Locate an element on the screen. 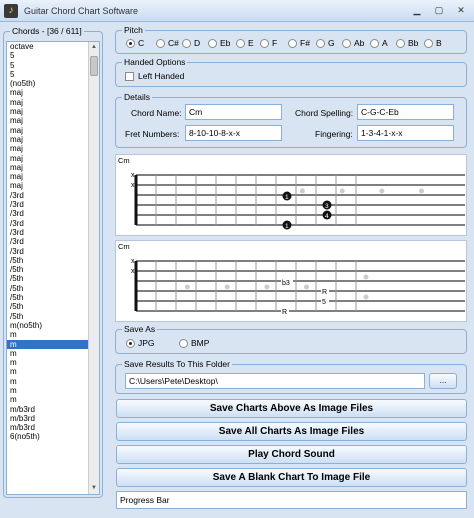 This screenshot has height=518, width=474. close-button: ✕ is located at coordinates (461, 11).